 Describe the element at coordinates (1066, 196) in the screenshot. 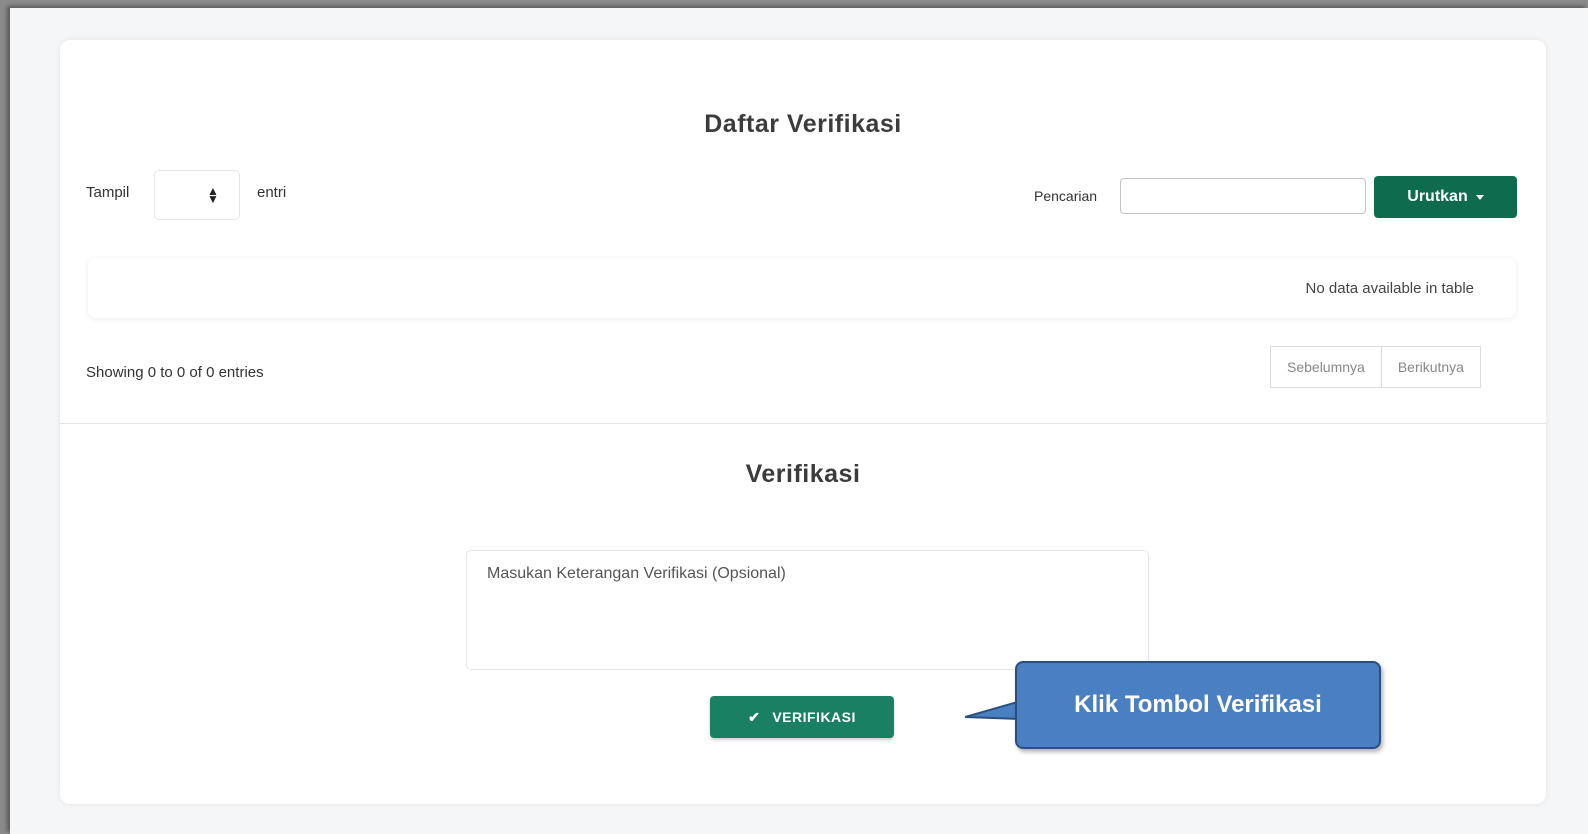

I see `search-label: Pencarian` at that location.